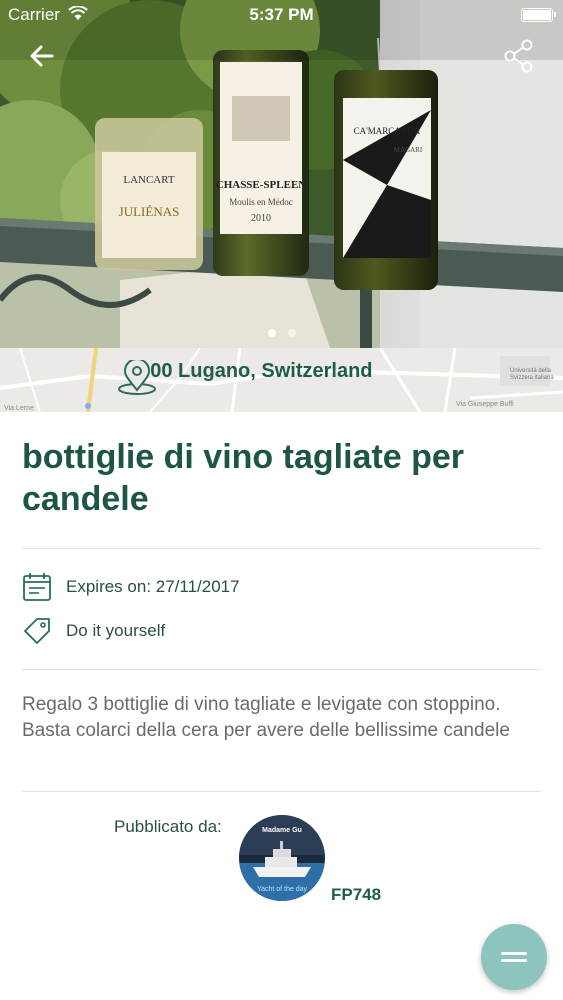  I want to click on bottle-1-brand: LANCART, so click(149, 180).